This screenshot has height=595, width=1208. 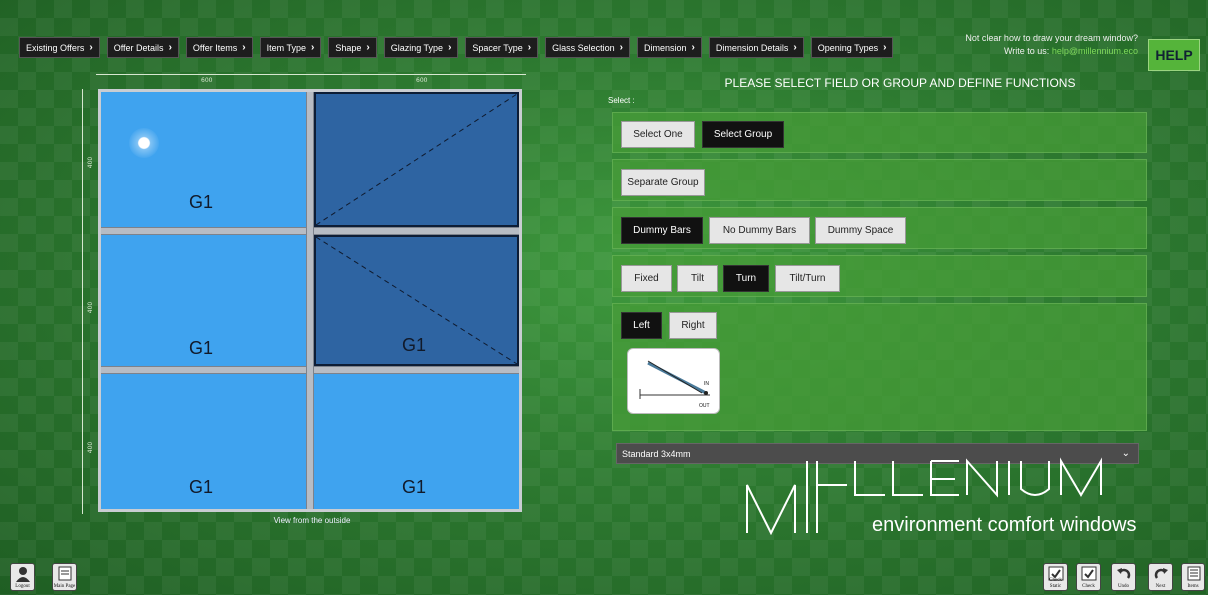 What do you see at coordinates (348, 47) in the screenshot?
I see `nav-label: Shape` at bounding box center [348, 47].